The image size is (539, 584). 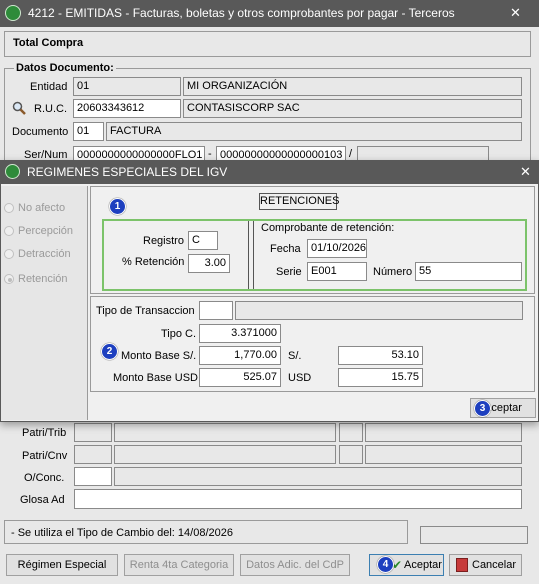 What do you see at coordinates (295, 565) in the screenshot?
I see `datos-adic-button: Datos Adic. del CdP` at bounding box center [295, 565].